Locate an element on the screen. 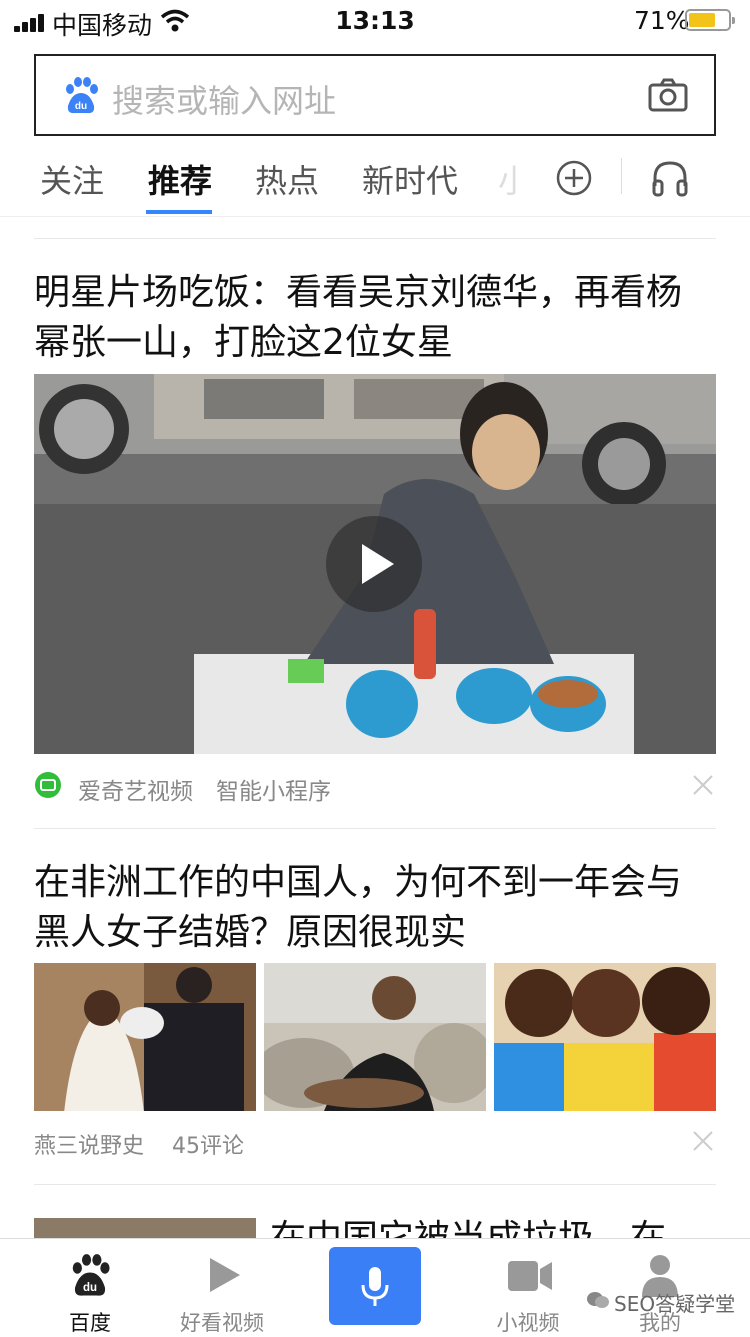 The image size is (750, 1337). status-bar: 中国移动 13:13 71% is located at coordinates (375, 22).